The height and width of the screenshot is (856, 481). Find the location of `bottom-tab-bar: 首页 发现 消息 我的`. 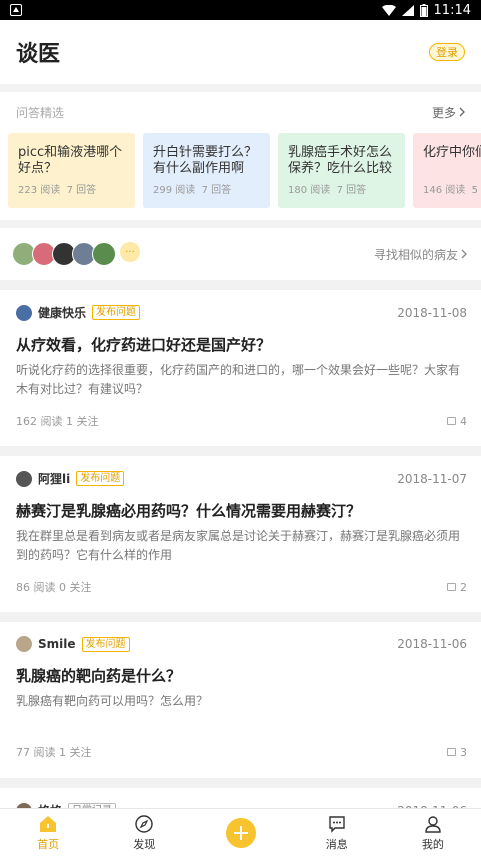

bottom-tab-bar: 首页 发现 消息 我的 is located at coordinates (240, 832).